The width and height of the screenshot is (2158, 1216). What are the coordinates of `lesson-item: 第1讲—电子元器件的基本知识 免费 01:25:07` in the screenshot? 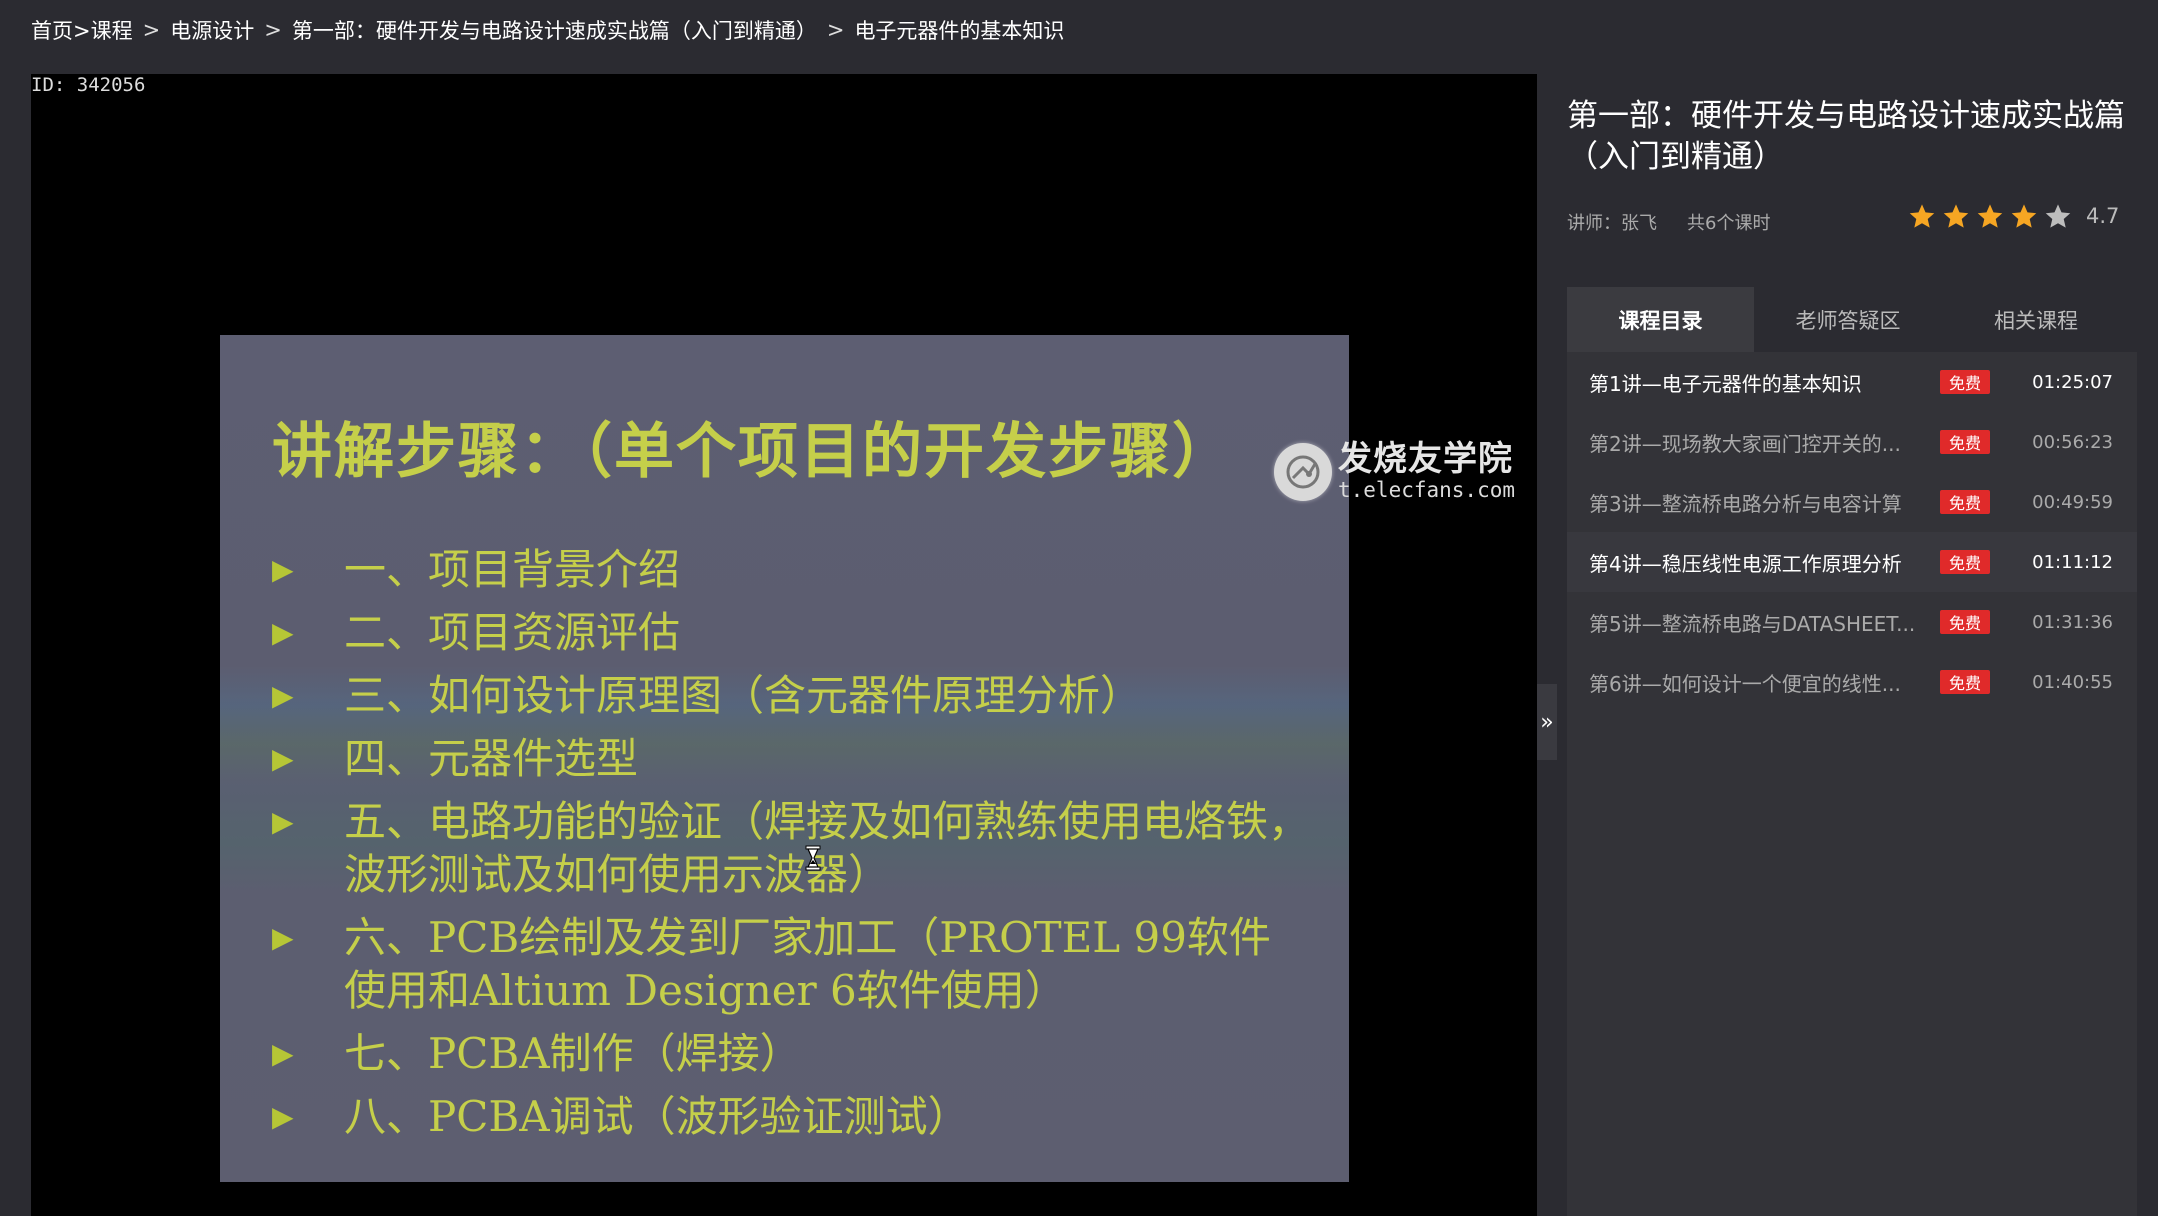 It's located at (1852, 382).